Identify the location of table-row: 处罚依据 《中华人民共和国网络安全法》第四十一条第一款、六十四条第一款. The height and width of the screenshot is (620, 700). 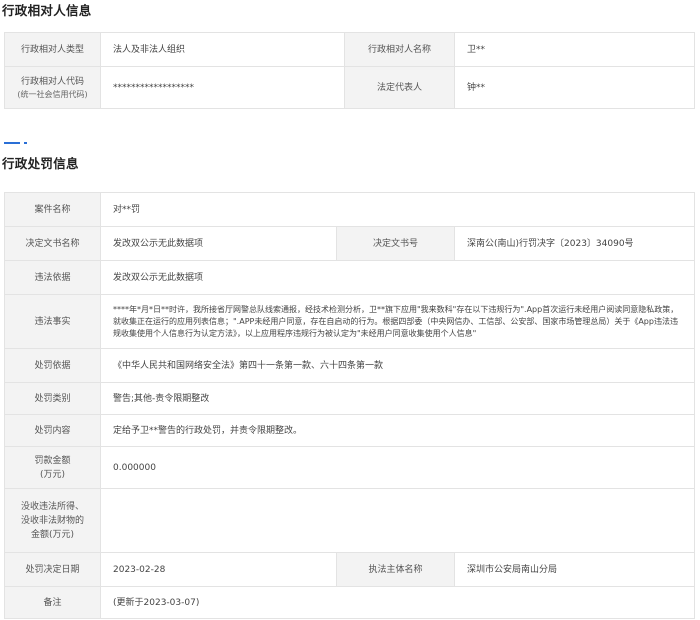
(350, 365).